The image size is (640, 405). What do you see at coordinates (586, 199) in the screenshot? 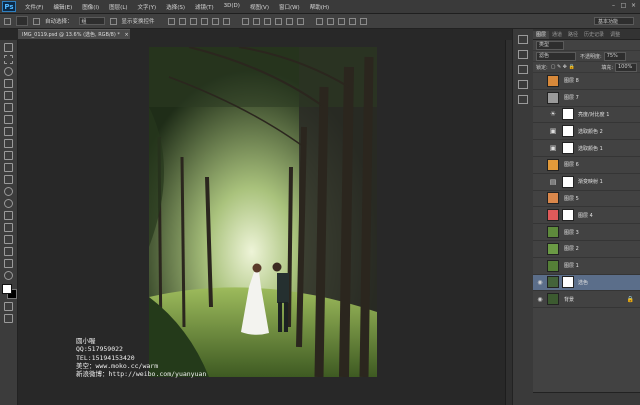
I see `layer-row: 图层 5` at bounding box center [586, 199].